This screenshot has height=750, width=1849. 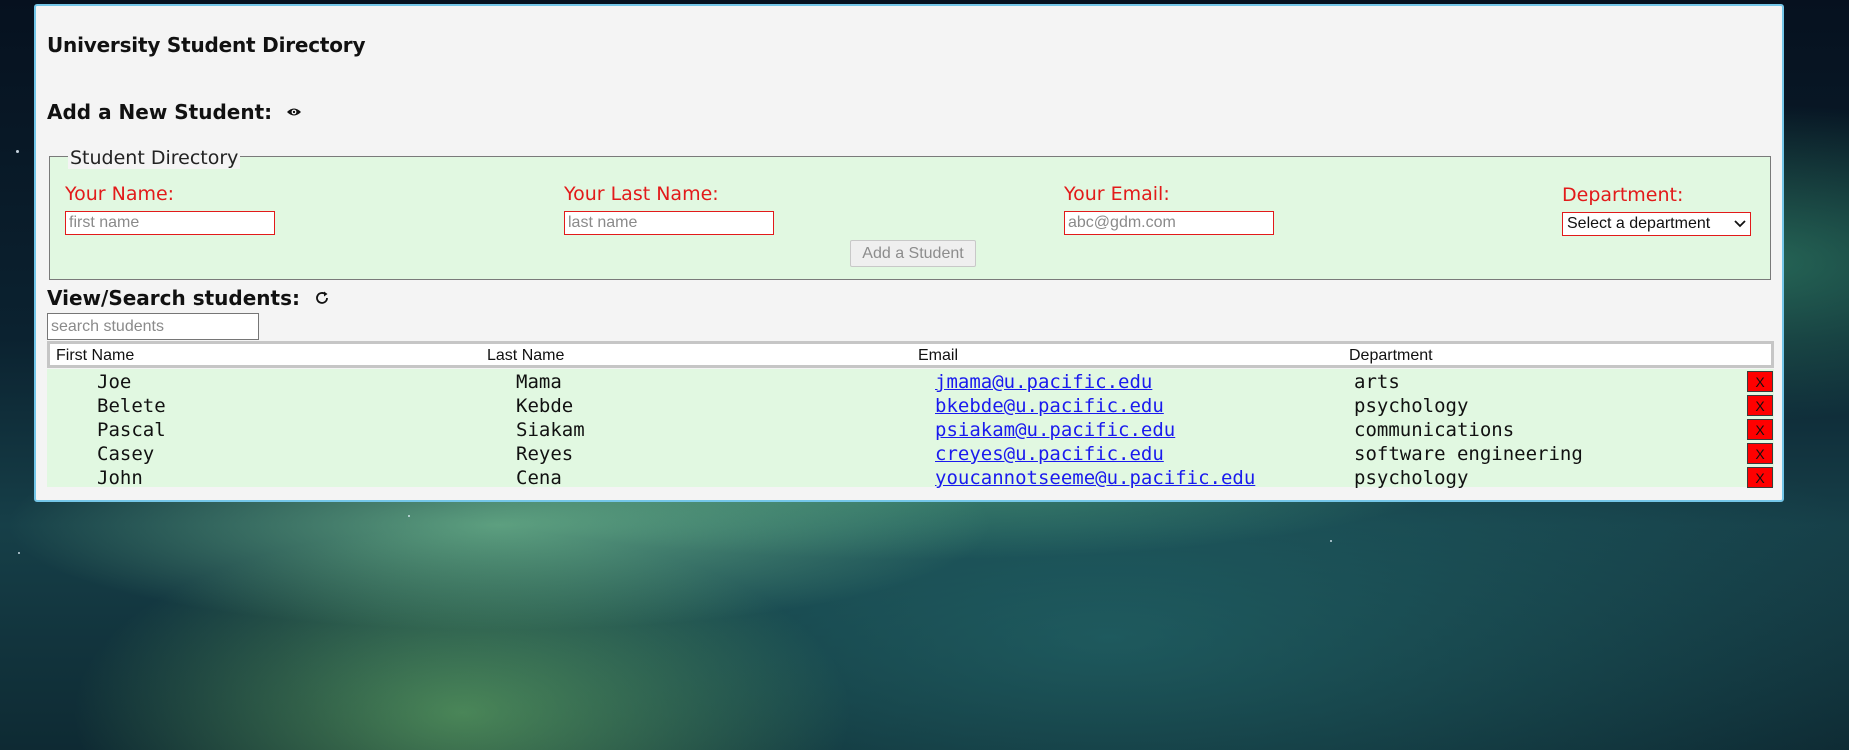 I want to click on cell-first-name: Belete, so click(x=131, y=406).